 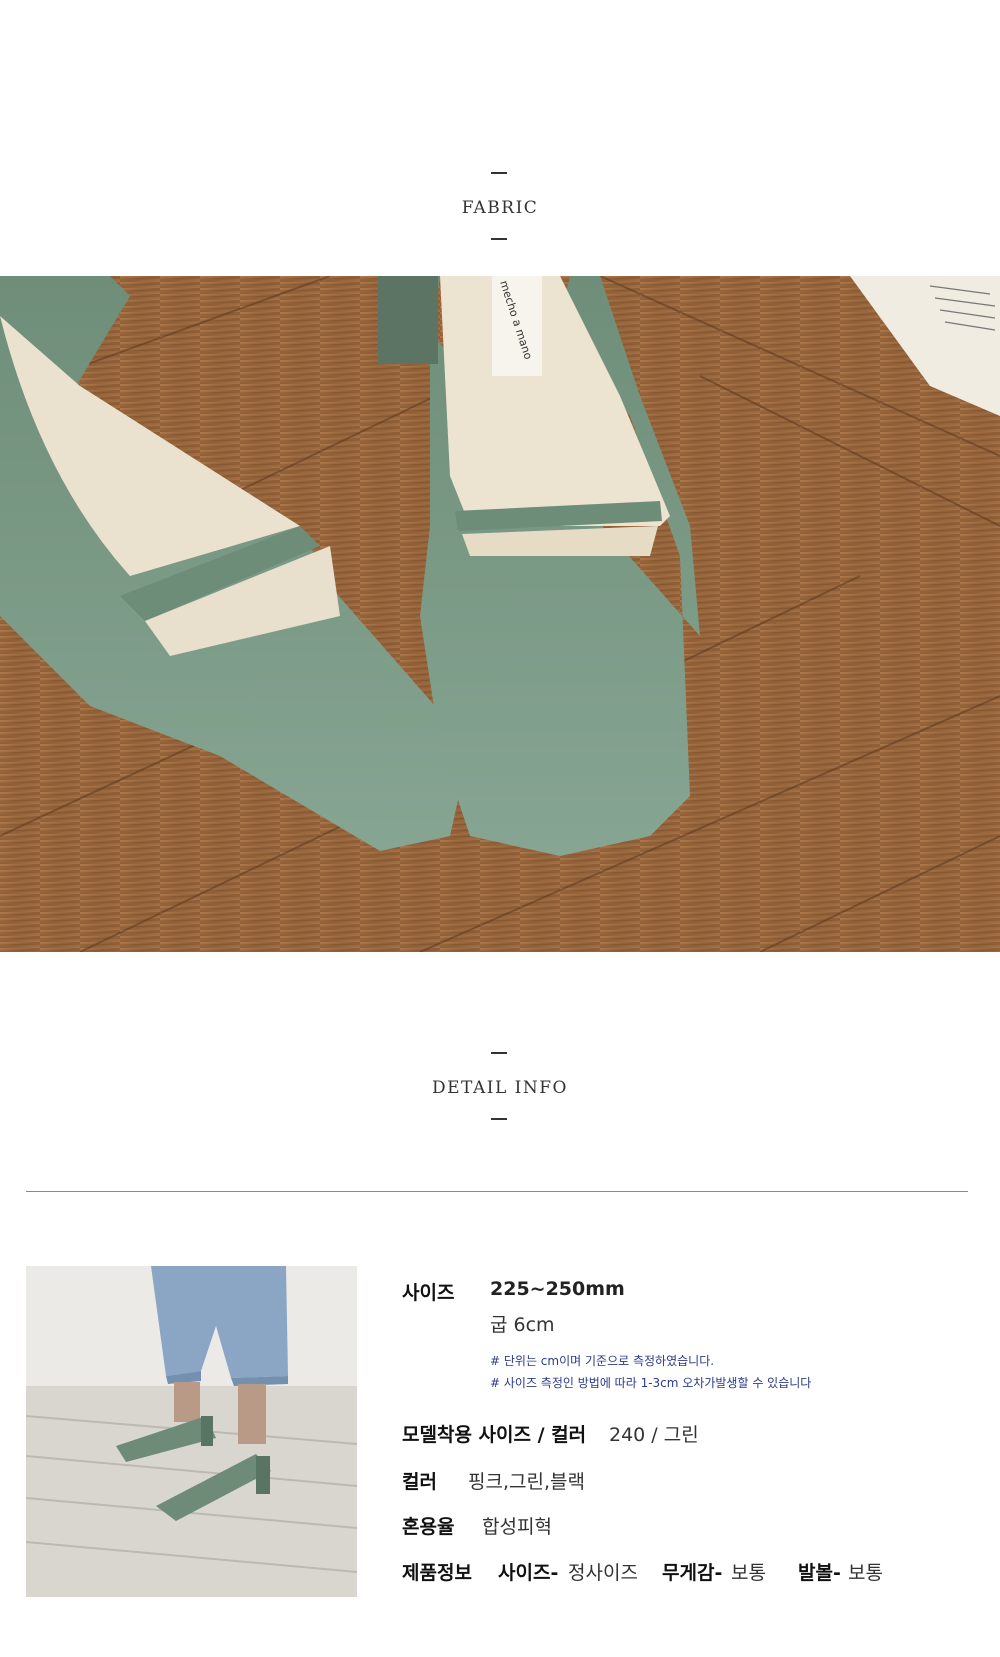 I want to click on weight-value: 보통, so click(x=748, y=1573).